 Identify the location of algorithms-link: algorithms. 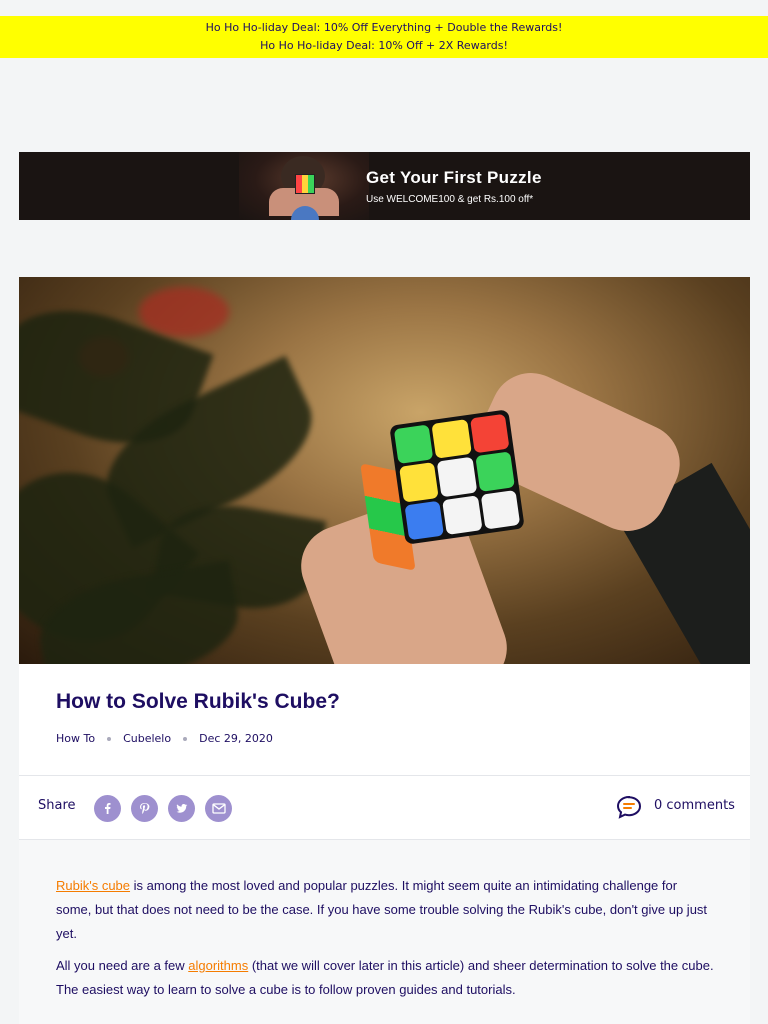
(218, 965).